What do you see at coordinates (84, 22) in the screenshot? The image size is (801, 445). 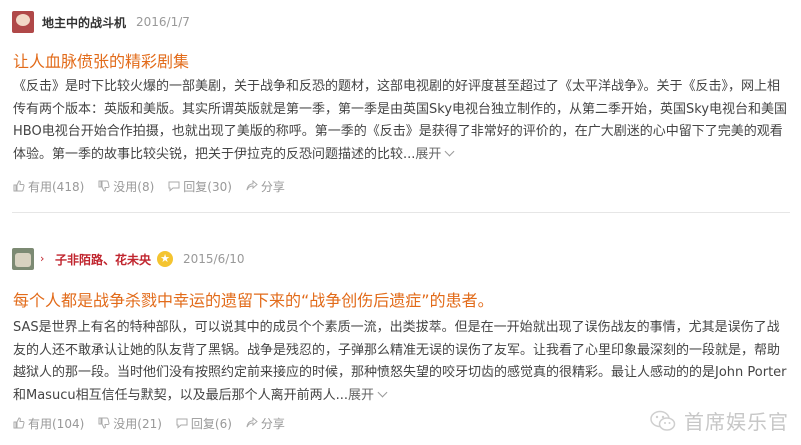 I see `author-name: 地主中的战斗机` at bounding box center [84, 22].